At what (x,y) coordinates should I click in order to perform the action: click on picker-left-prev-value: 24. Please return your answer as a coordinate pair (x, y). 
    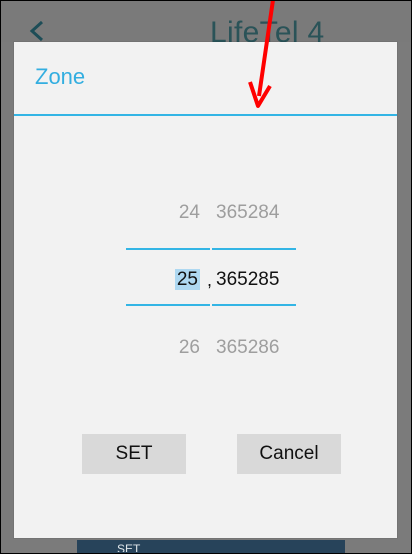
    Looking at the image, I should click on (168, 213).